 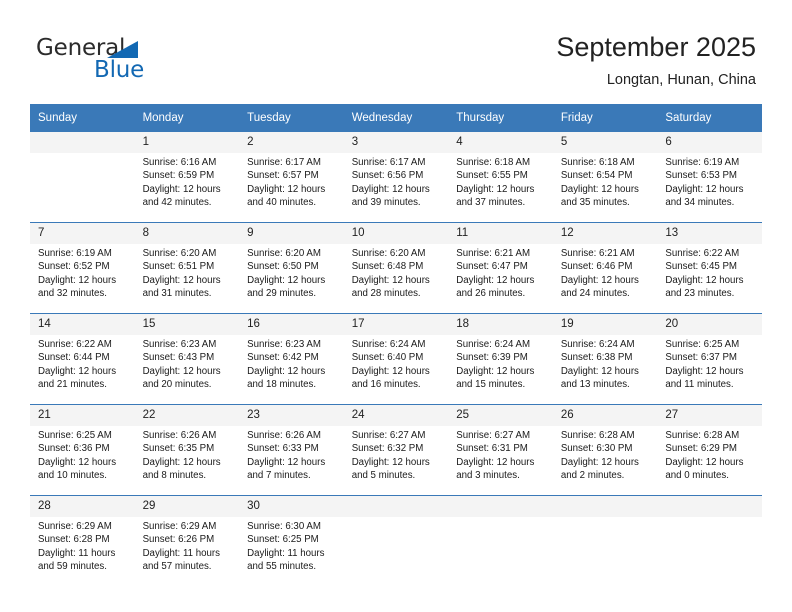 What do you see at coordinates (656, 47) in the screenshot?
I see `page-title: September 2025` at bounding box center [656, 47].